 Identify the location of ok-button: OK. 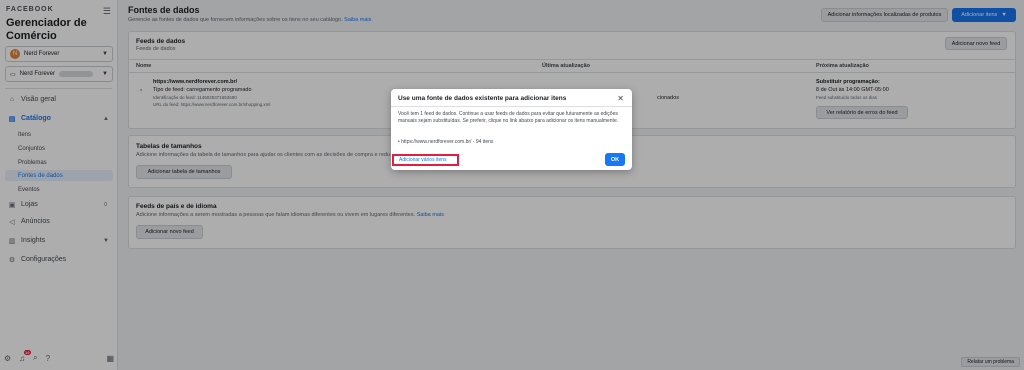
(615, 159).